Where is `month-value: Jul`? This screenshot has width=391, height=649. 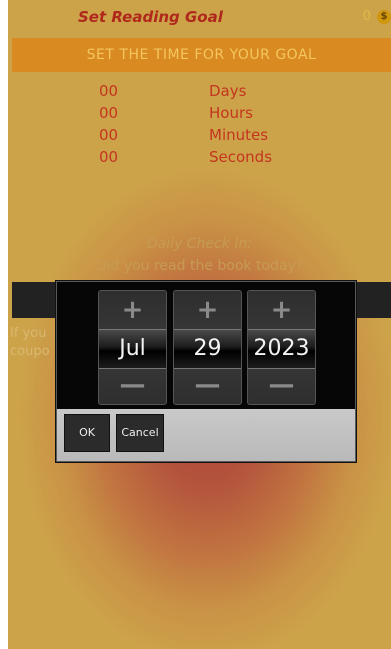 month-value: Jul is located at coordinates (132, 349).